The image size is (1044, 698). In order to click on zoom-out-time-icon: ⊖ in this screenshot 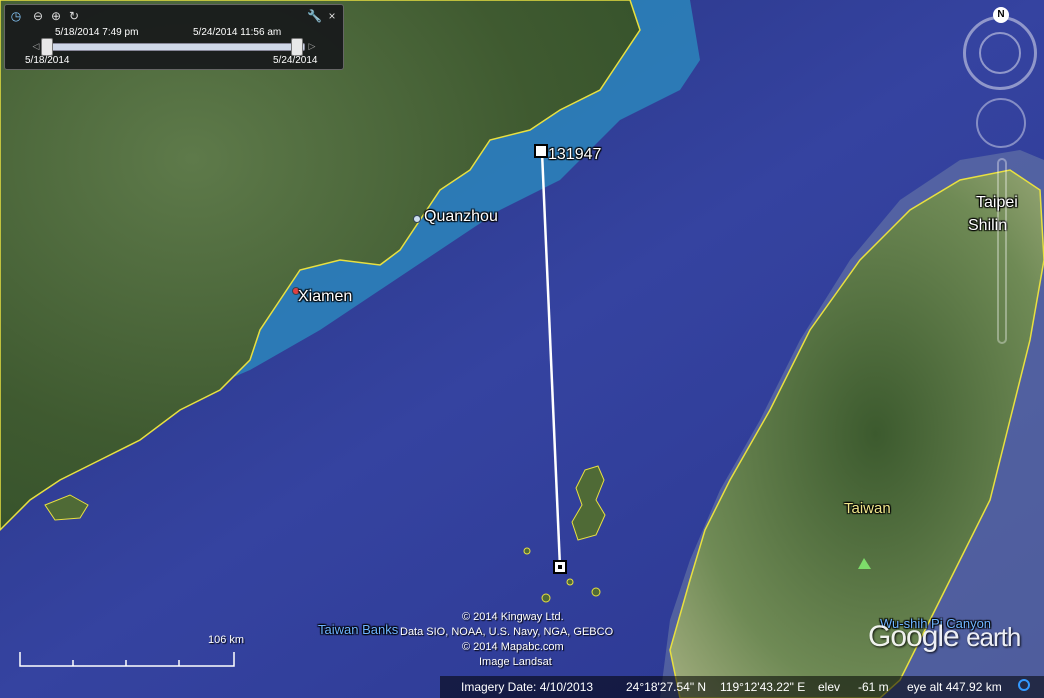, I will do `click(38, 16)`.